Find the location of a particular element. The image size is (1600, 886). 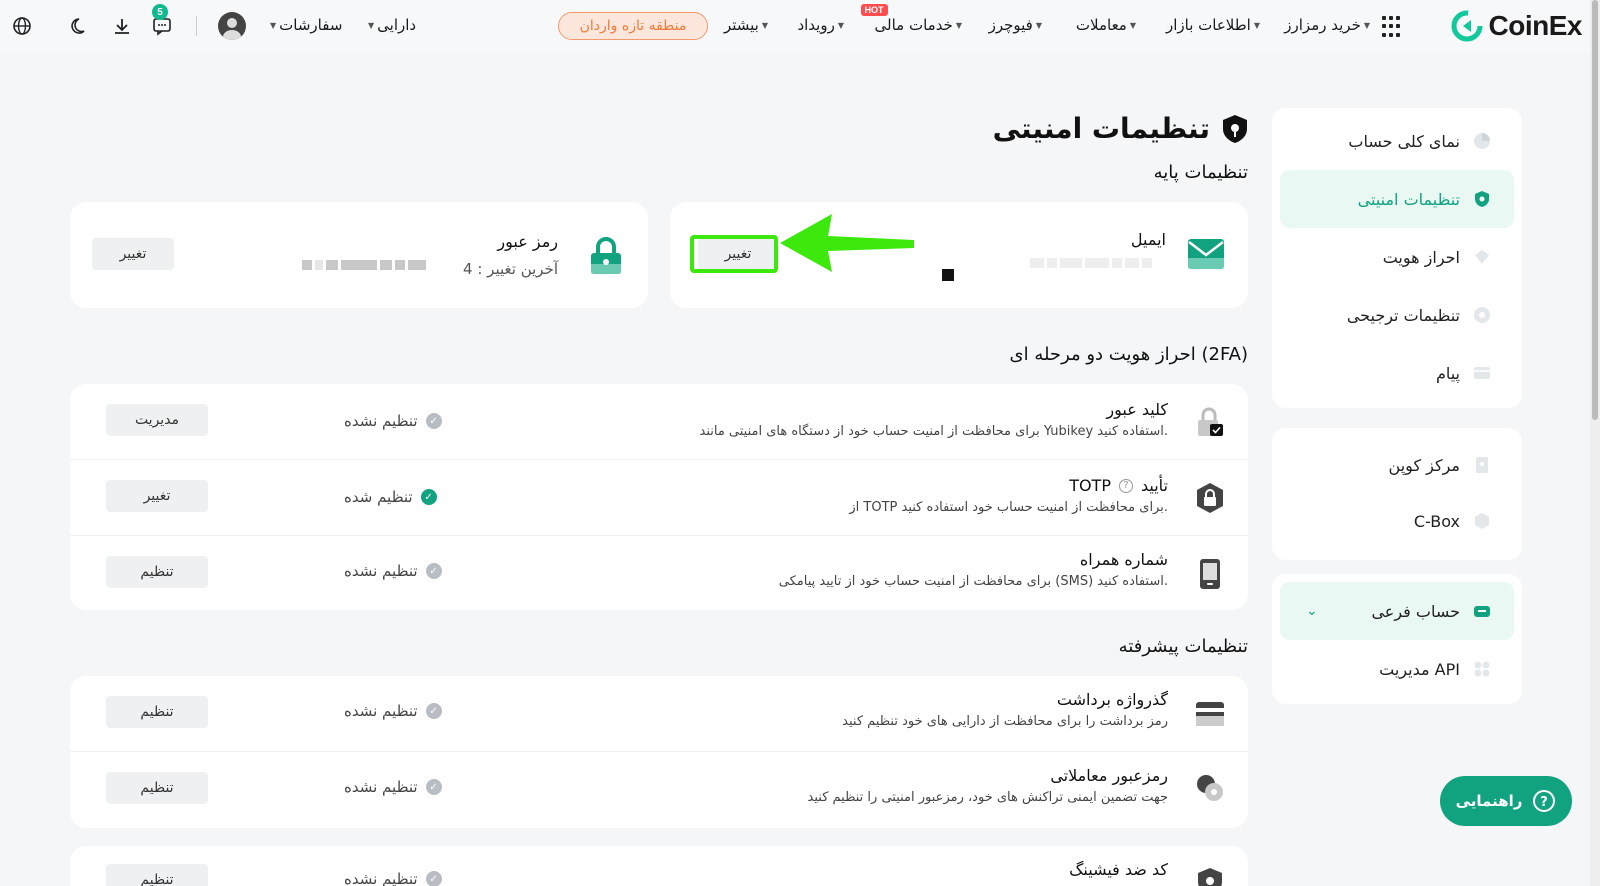

help-button: راهنمایی ? is located at coordinates (1506, 801).